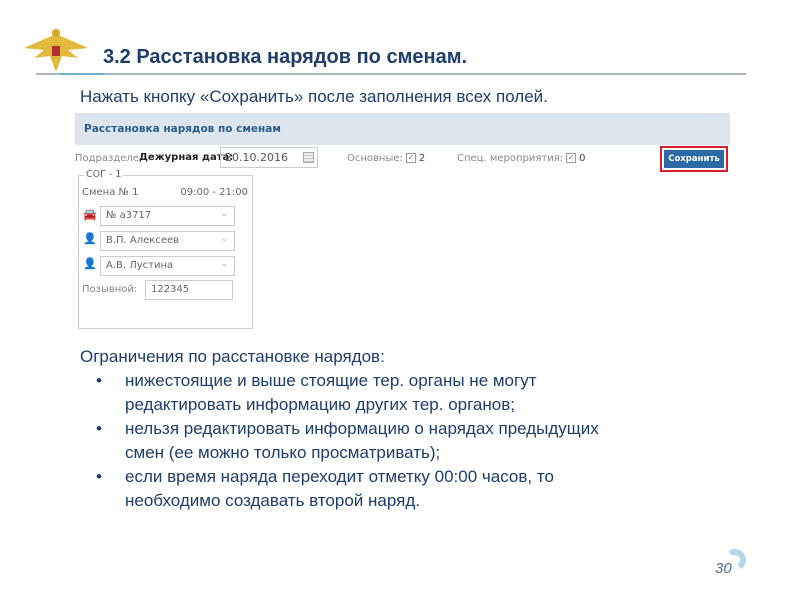  I want to click on vehicle-value: № а3717, so click(129, 215).